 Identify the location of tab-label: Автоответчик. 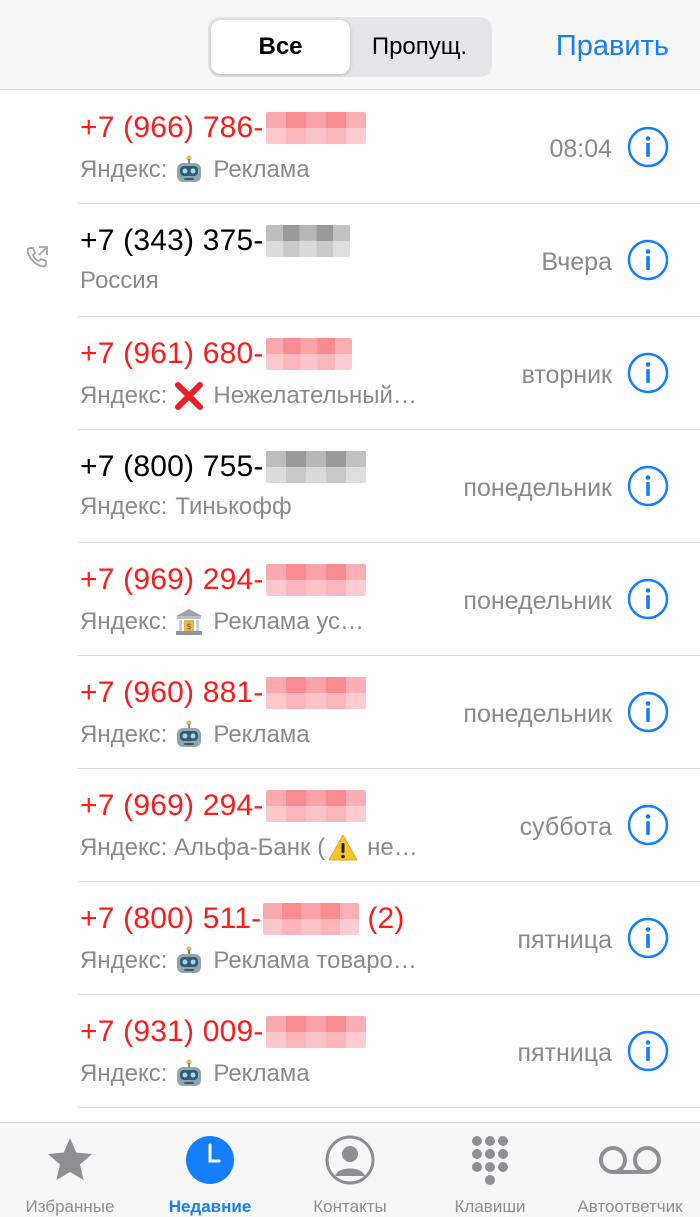
(630, 1206).